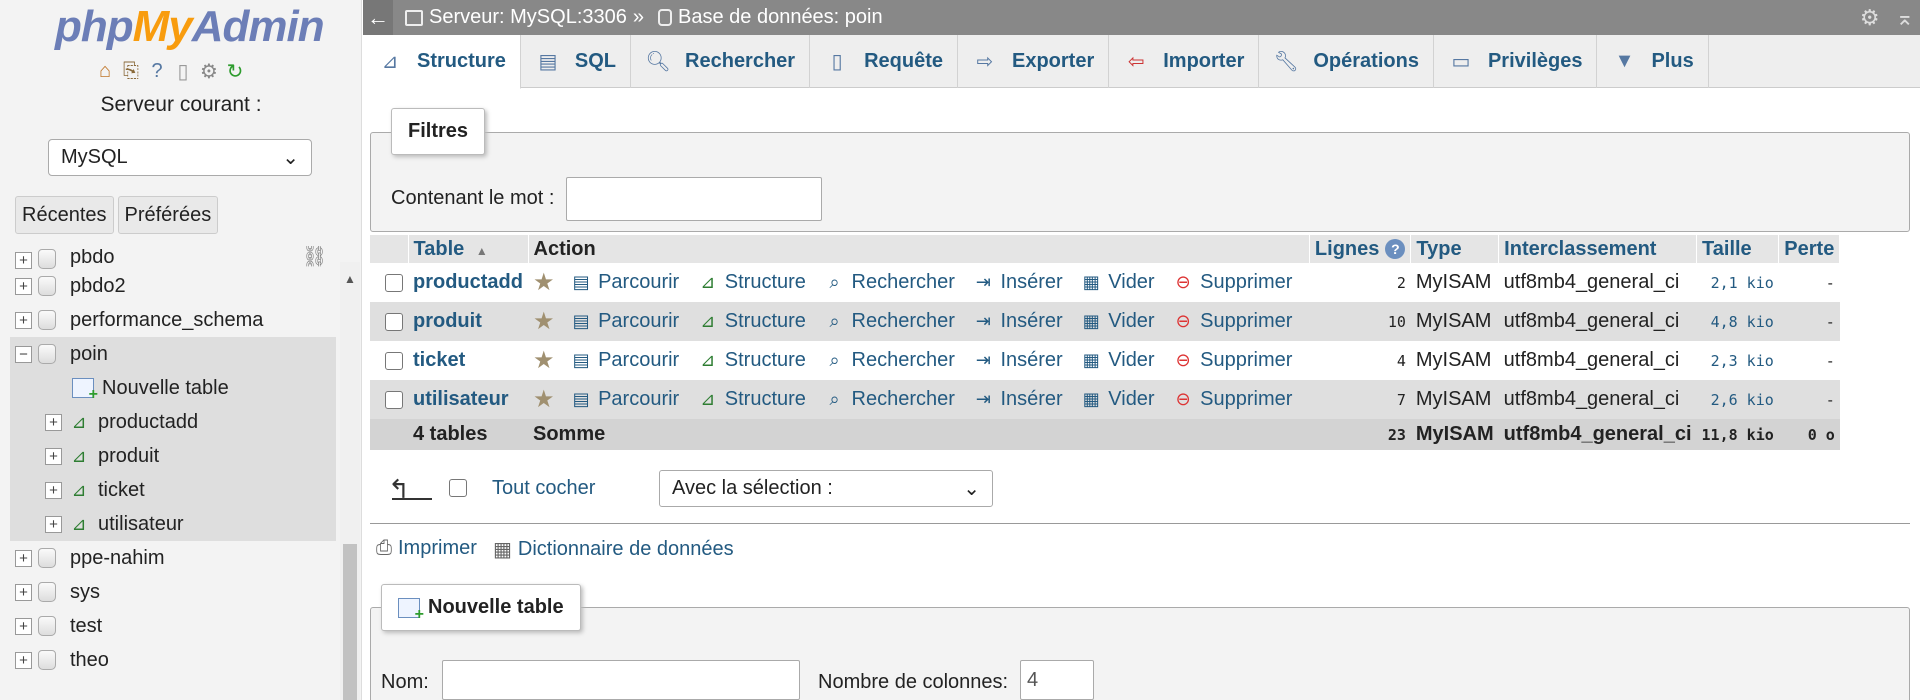 The image size is (1920, 700). Describe the element at coordinates (173, 388) in the screenshot. I see `tree-item-new-table: Nouvelle table` at that location.